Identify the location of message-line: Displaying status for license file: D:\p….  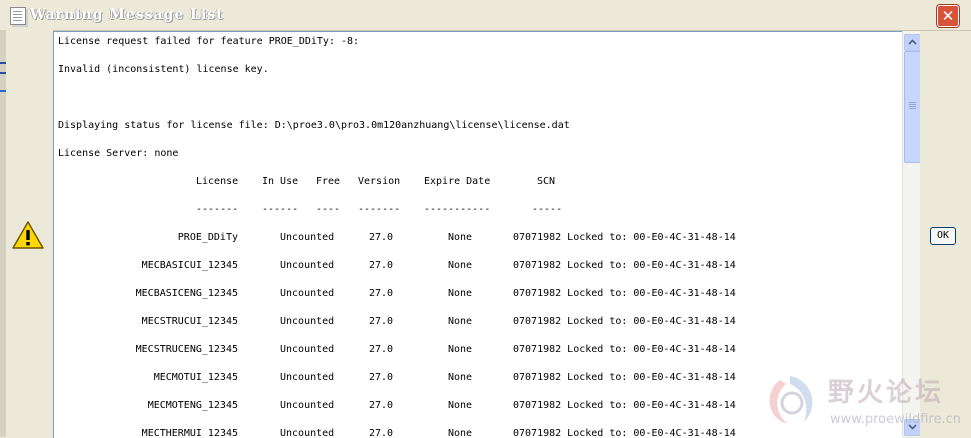
(314, 125).